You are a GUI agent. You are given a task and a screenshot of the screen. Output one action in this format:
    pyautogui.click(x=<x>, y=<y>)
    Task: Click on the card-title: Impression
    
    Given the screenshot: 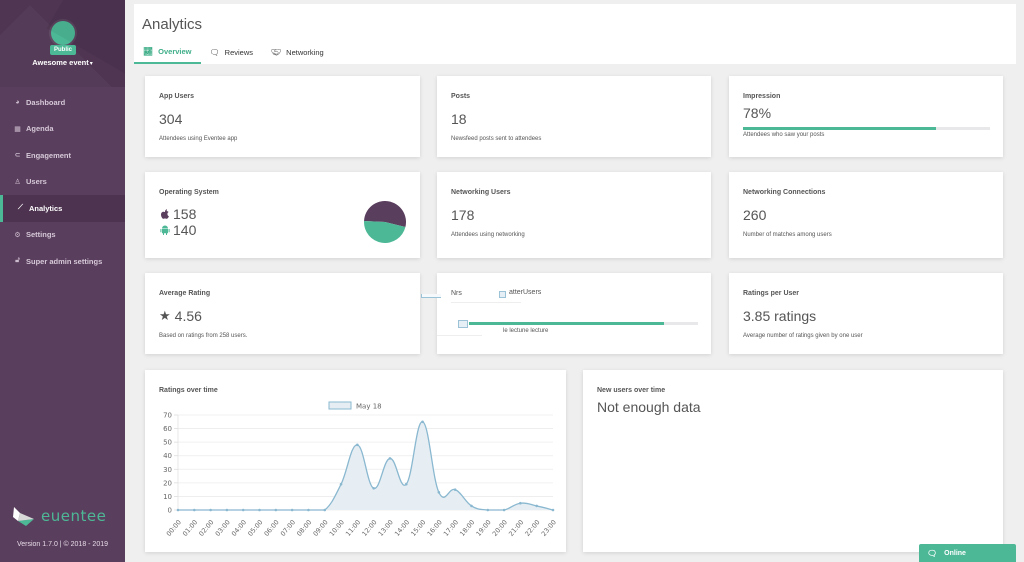 What is the action you would take?
    pyautogui.click(x=762, y=96)
    